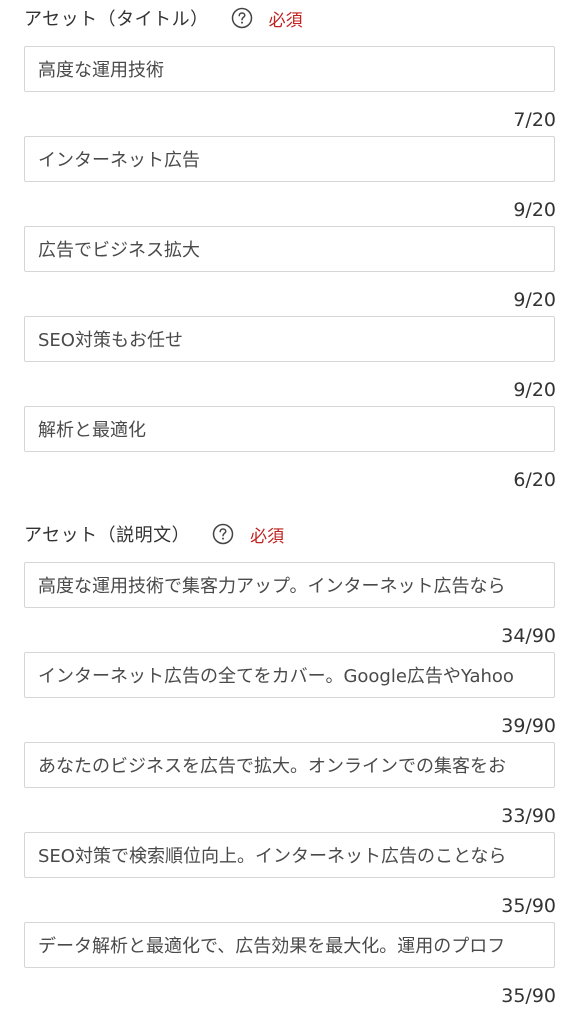 The width and height of the screenshot is (574, 1021). I want to click on char-counter: 7/20, so click(534, 120).